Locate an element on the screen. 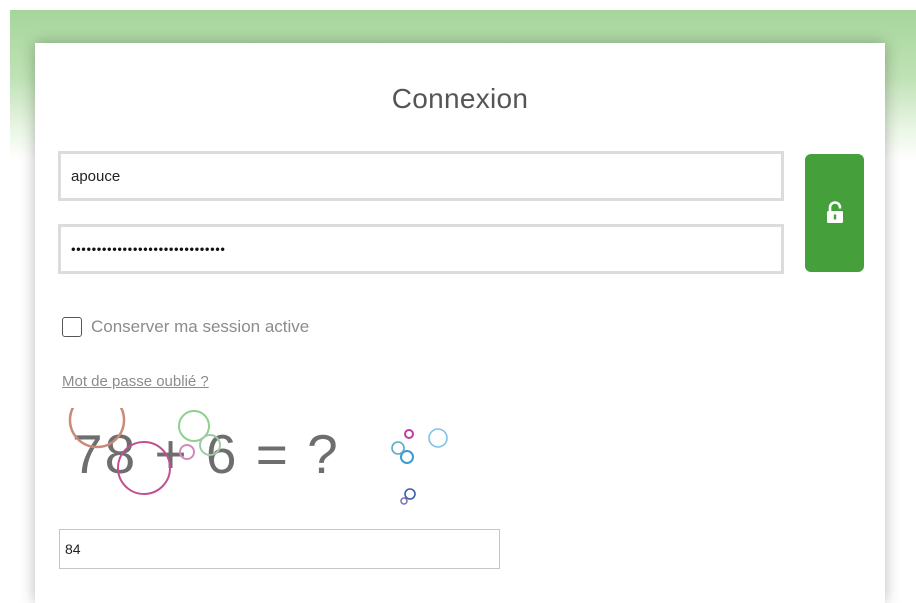 The width and height of the screenshot is (916, 603). page-title: Connexion is located at coordinates (460, 98).